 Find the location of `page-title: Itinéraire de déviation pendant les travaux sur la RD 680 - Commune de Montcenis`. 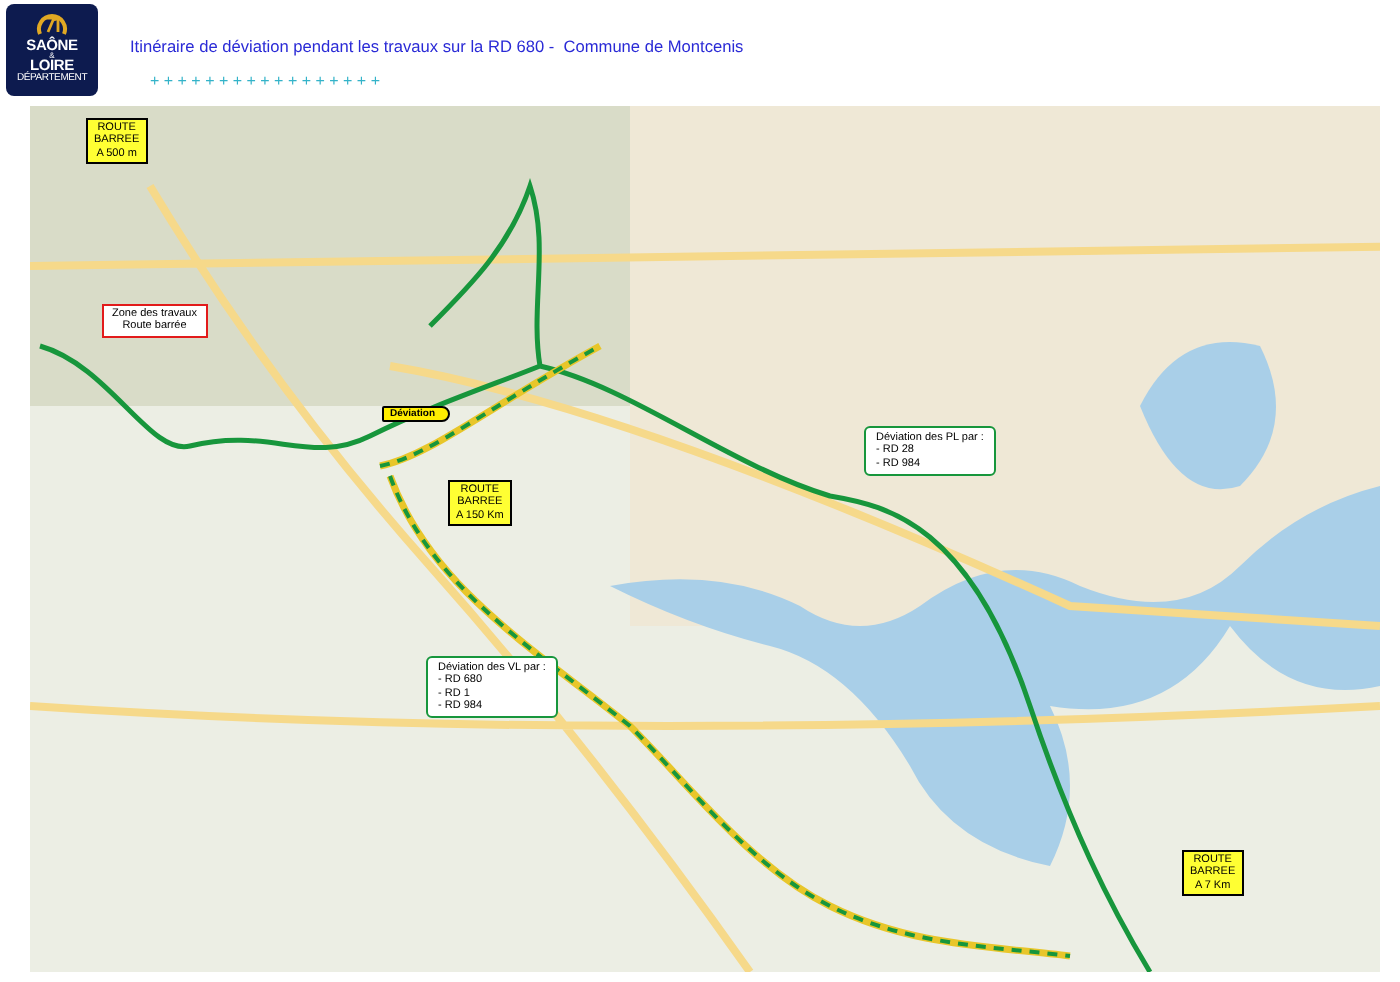

page-title: Itinéraire de déviation pendant les travaux sur la RD 680 - Commune de Montcenis is located at coordinates (437, 46).